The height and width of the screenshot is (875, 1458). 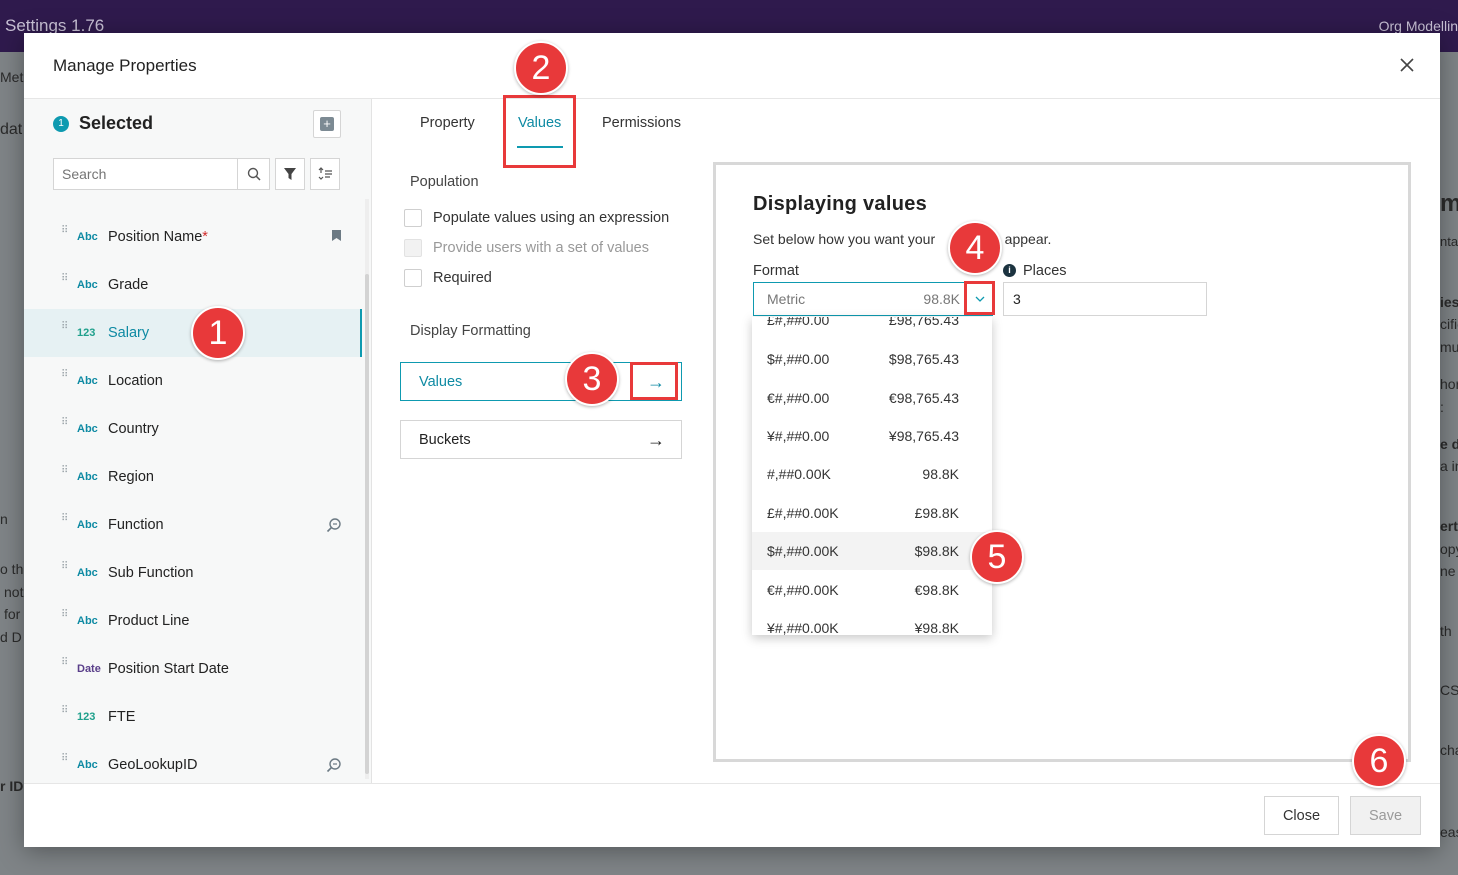 What do you see at coordinates (193, 762) in the screenshot?
I see `property-item-geolookupid: ⠿ Abc GeoLookupID` at bounding box center [193, 762].